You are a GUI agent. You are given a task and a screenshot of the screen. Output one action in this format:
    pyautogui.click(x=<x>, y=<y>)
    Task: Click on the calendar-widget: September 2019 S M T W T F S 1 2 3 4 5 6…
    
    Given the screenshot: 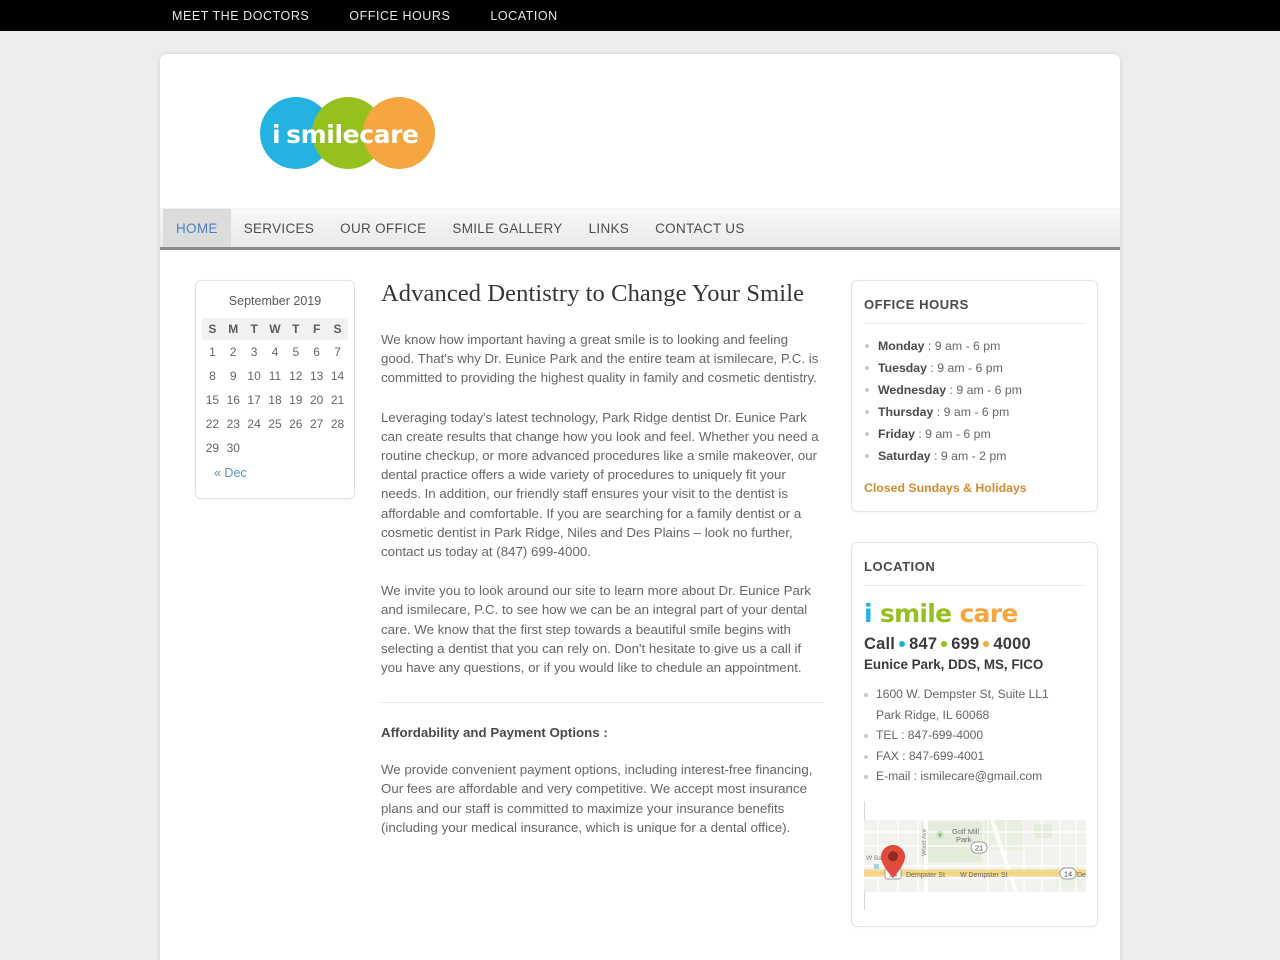 What is the action you would take?
    pyautogui.click(x=275, y=389)
    